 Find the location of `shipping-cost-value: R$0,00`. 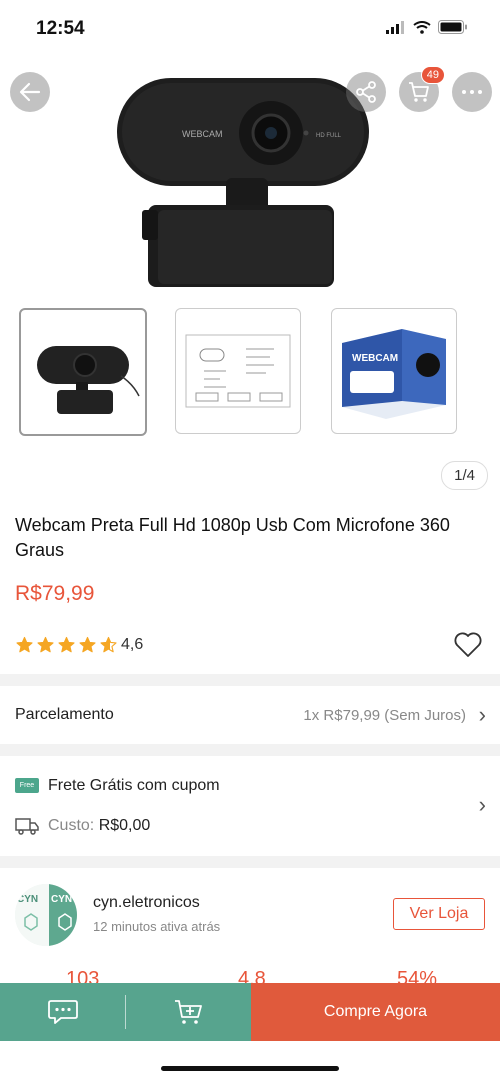

shipping-cost-value: R$0,00 is located at coordinates (124, 825).